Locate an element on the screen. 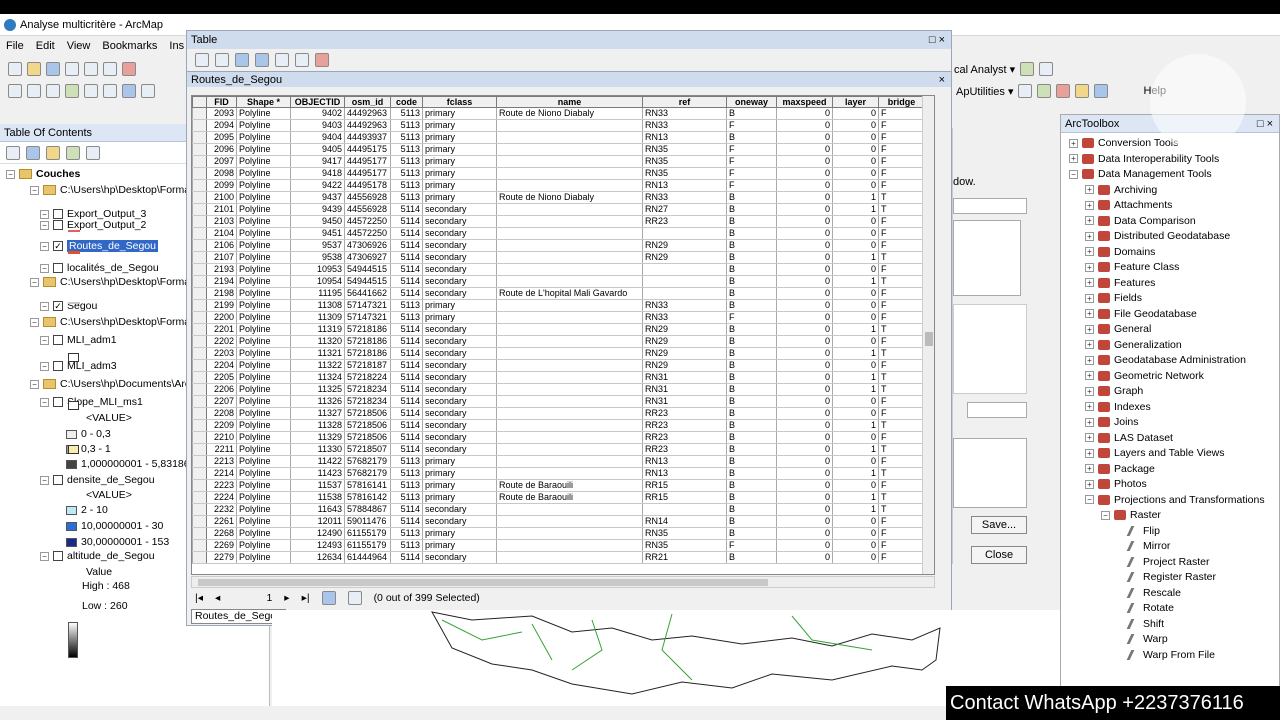 This screenshot has height=720, width=1280. table-cell: 59011476 is located at coordinates (367, 521).